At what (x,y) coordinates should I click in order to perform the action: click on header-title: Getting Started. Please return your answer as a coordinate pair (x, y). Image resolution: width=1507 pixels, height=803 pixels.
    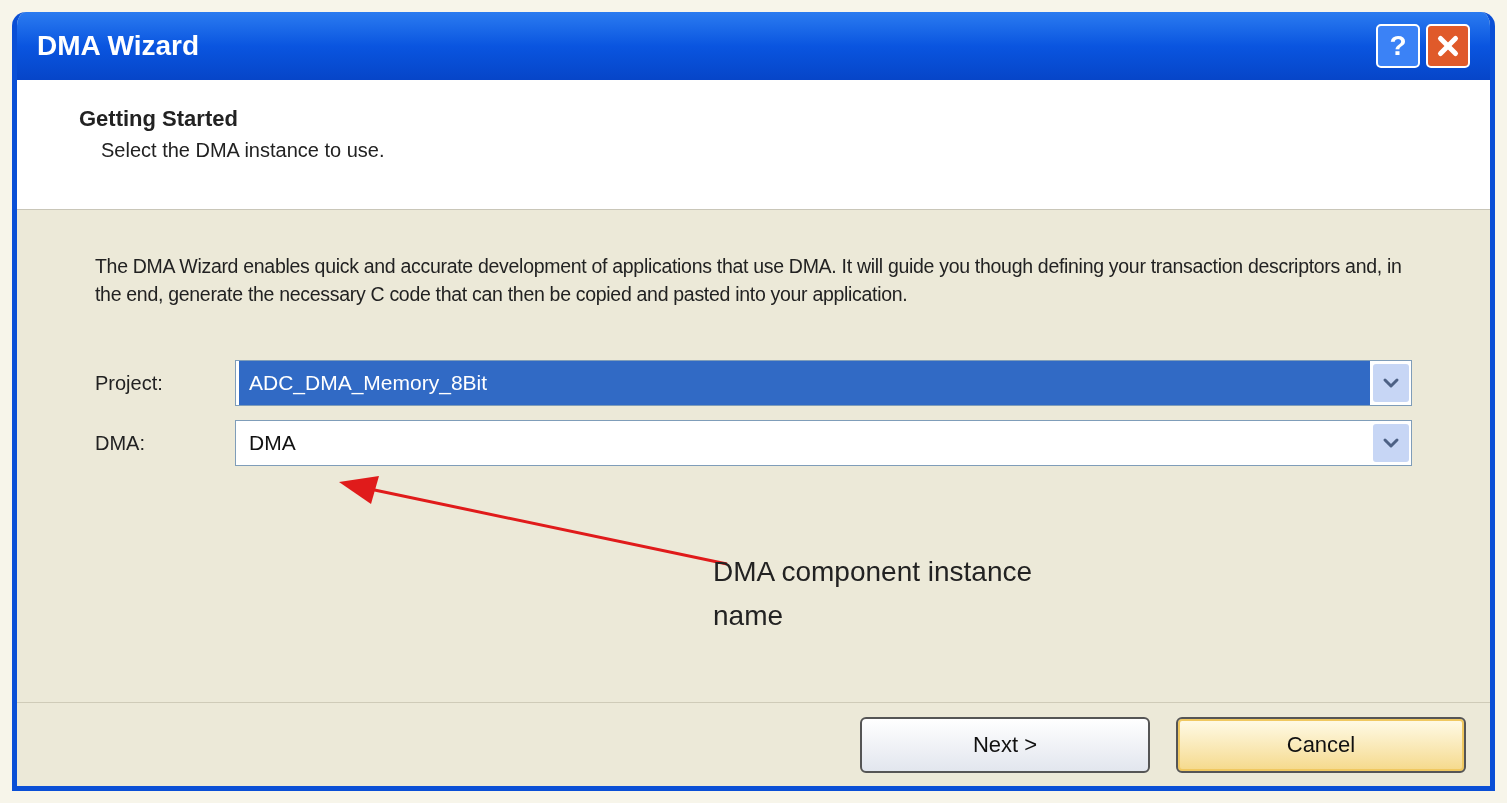
    Looking at the image, I should click on (159, 119).